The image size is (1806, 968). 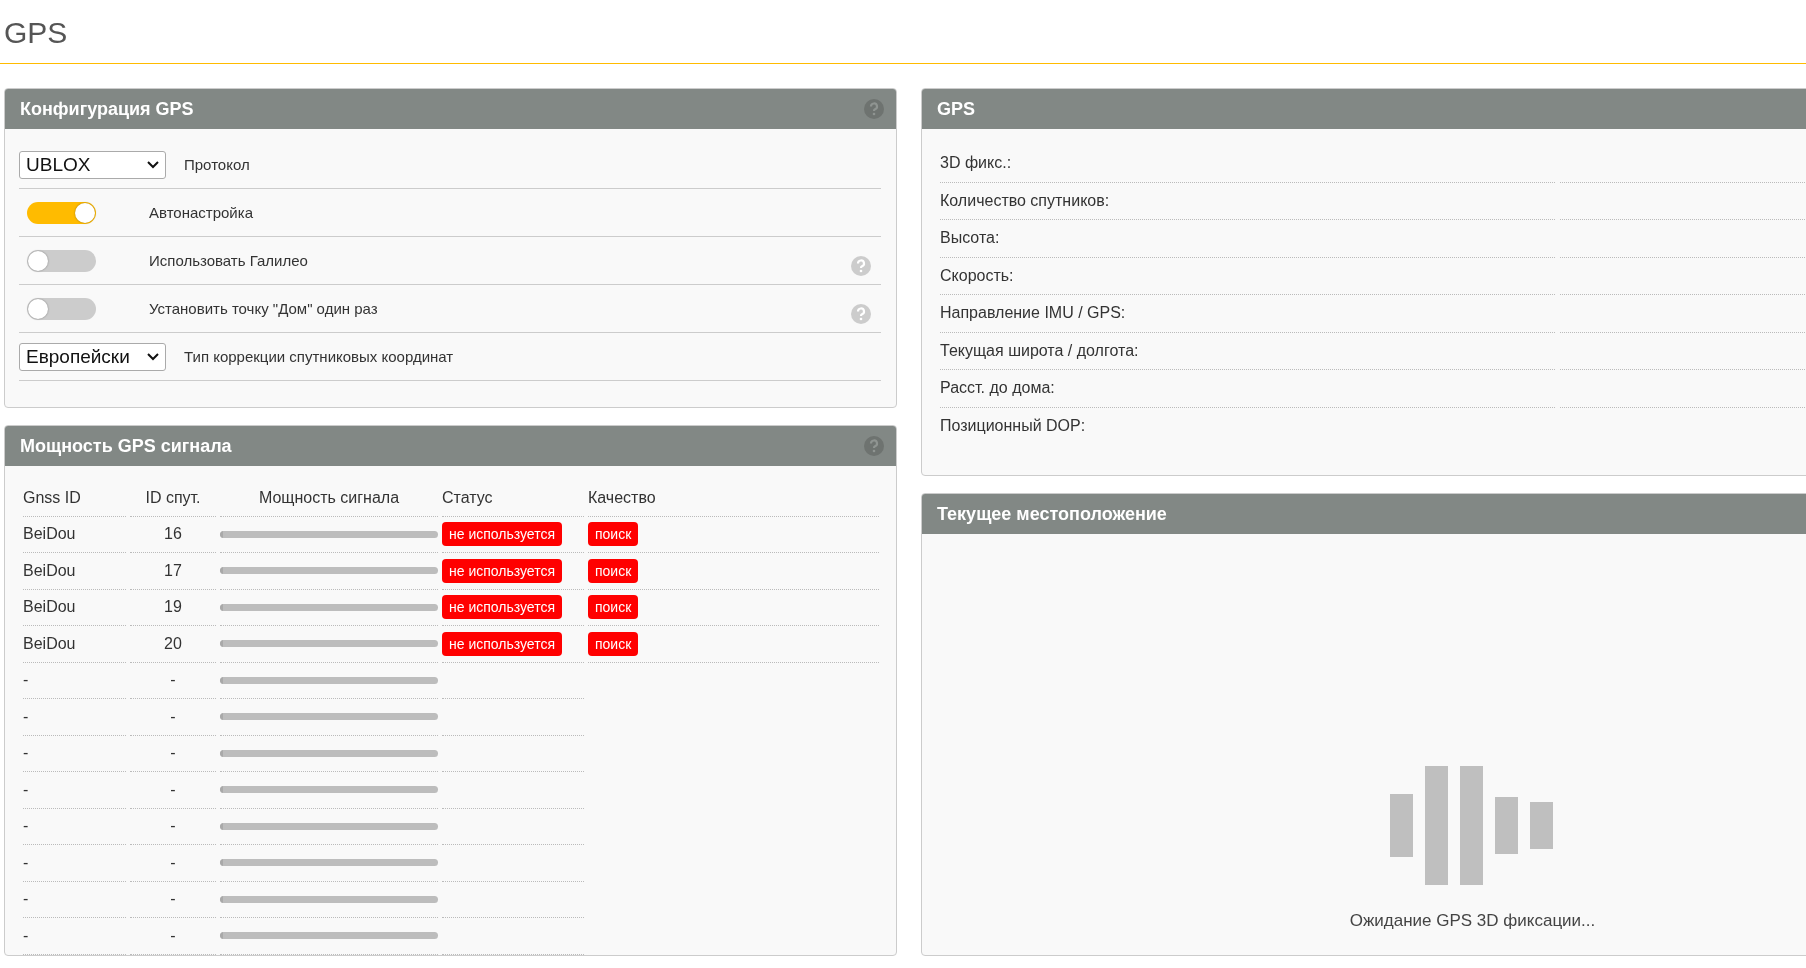 I want to click on setting-label: Протокол, so click(x=217, y=164).